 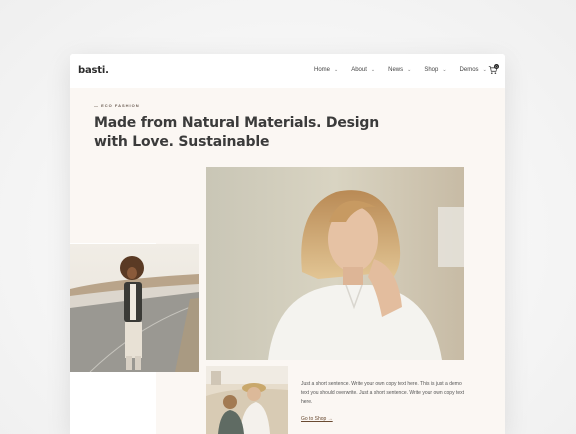 What do you see at coordinates (496, 66) in the screenshot?
I see `cart-count-badge: 0` at bounding box center [496, 66].